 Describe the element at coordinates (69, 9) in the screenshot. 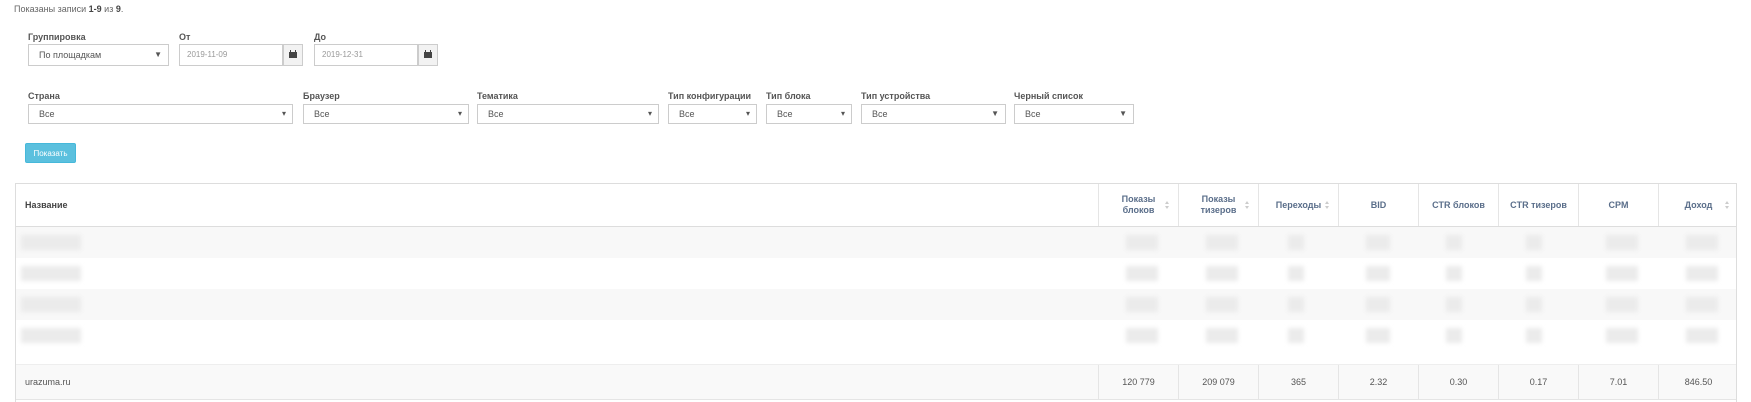

I see `records-summary: Показаны записи 1-9 из 9.` at that location.